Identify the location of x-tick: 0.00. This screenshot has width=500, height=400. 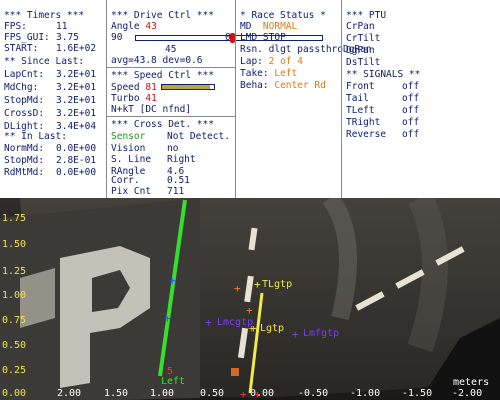
(262, 393).